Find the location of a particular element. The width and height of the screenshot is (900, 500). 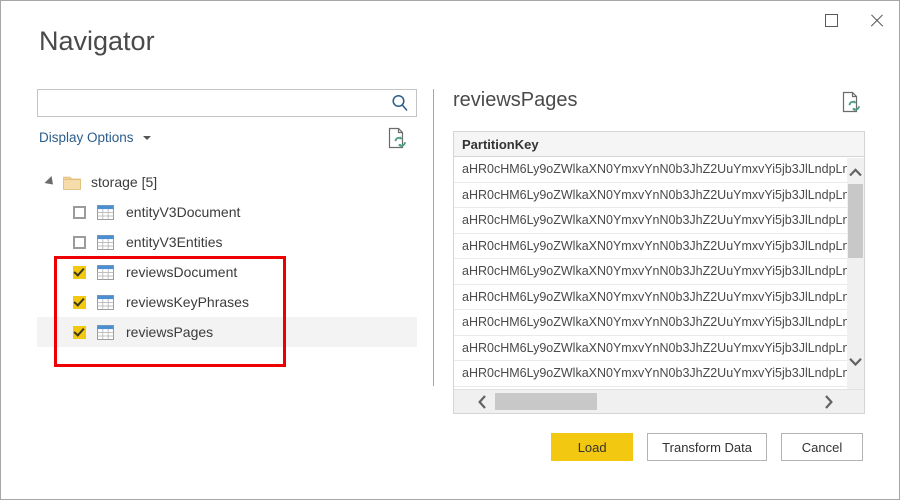

search-box is located at coordinates (227, 103).